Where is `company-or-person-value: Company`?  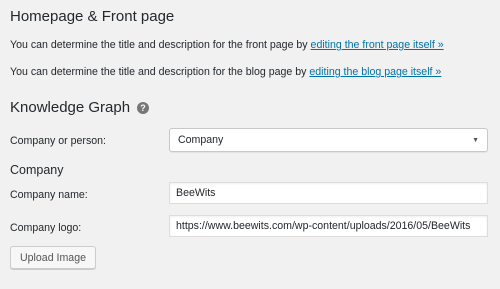 company-or-person-value: Company is located at coordinates (201, 140).